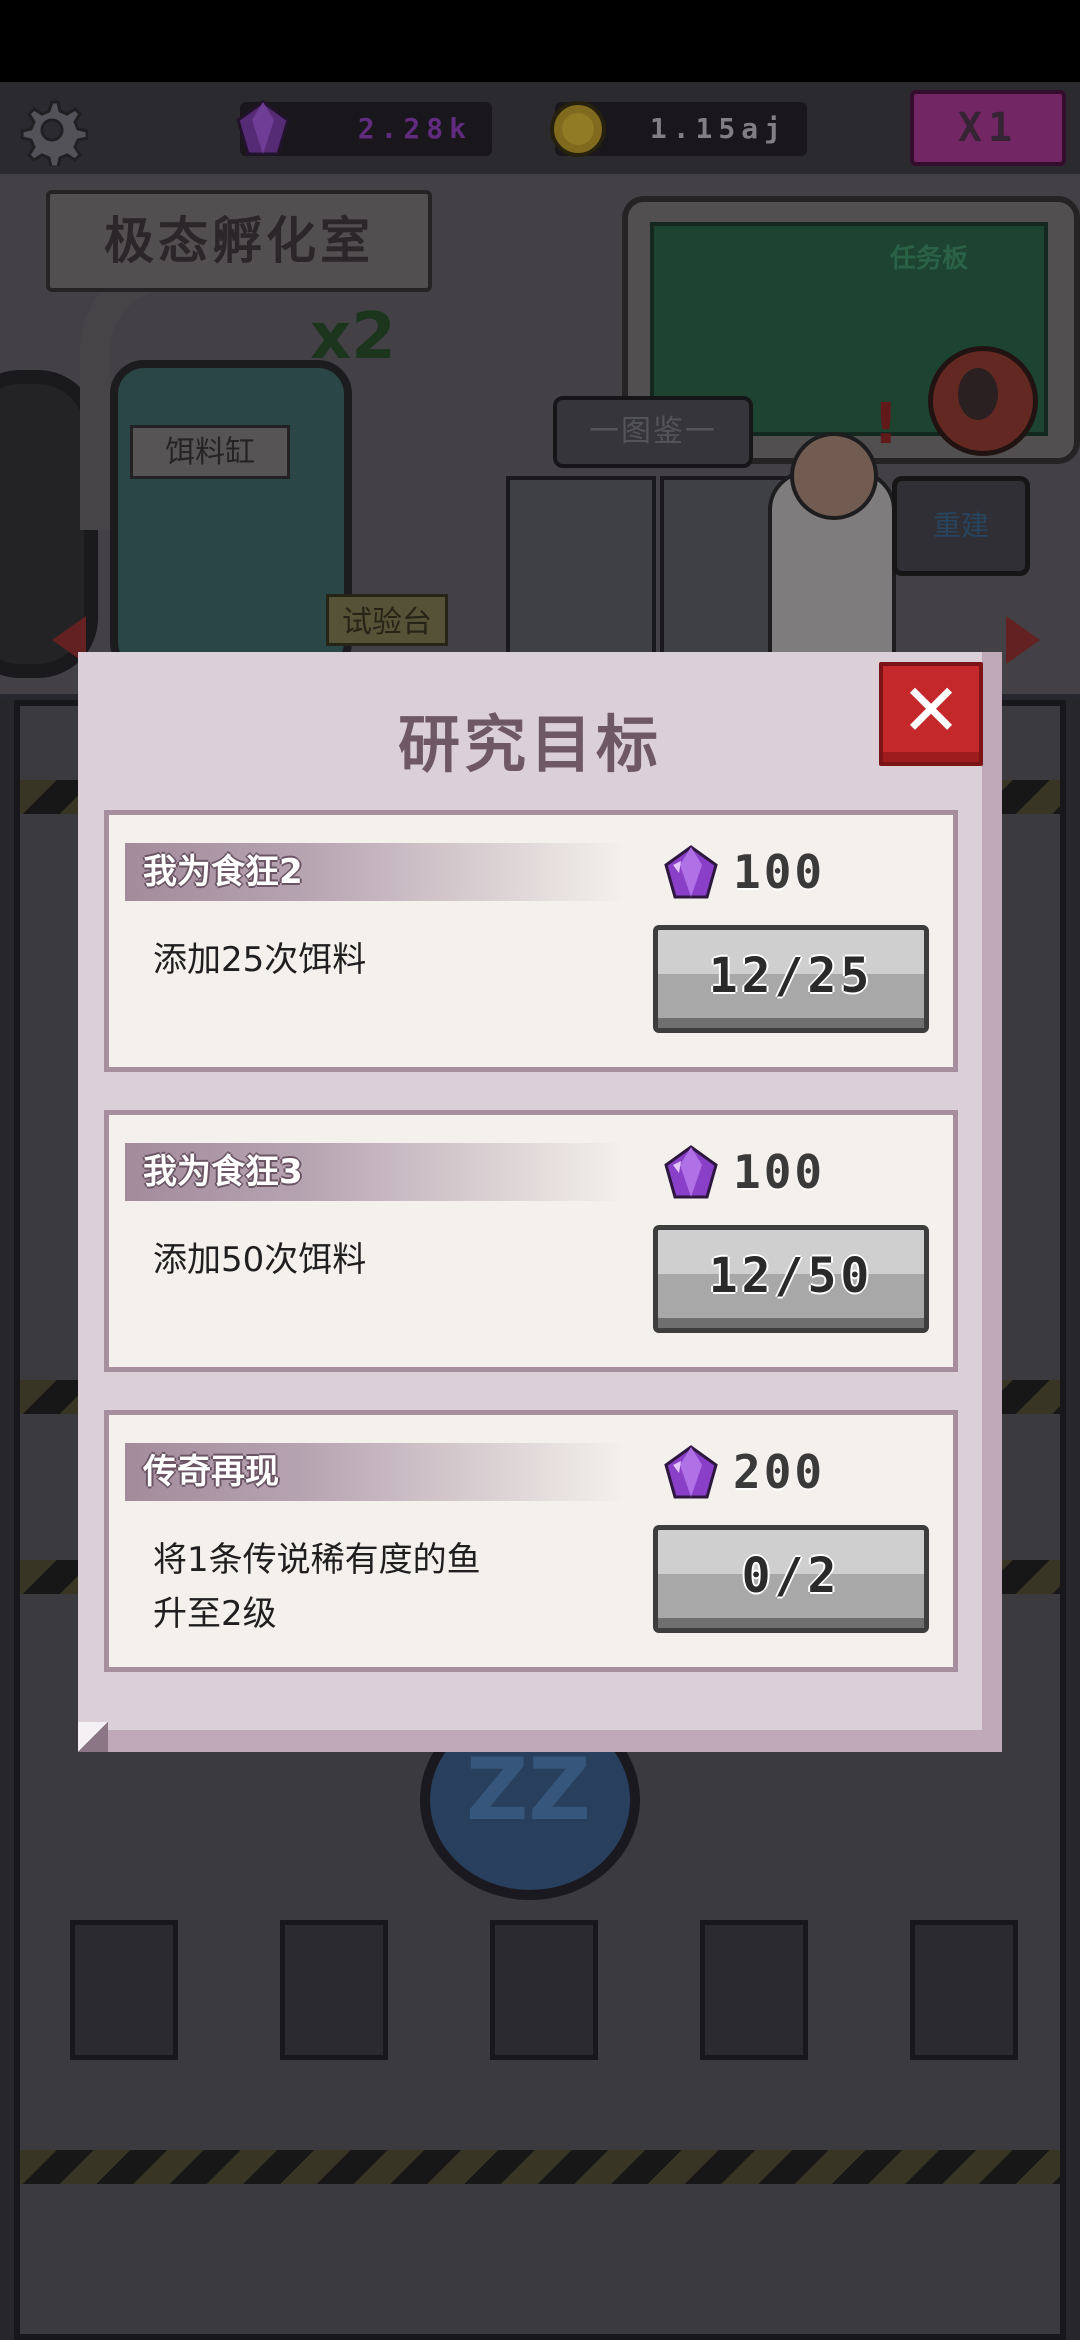  What do you see at coordinates (93, 1737) in the screenshot?
I see `page-fold-corner` at bounding box center [93, 1737].